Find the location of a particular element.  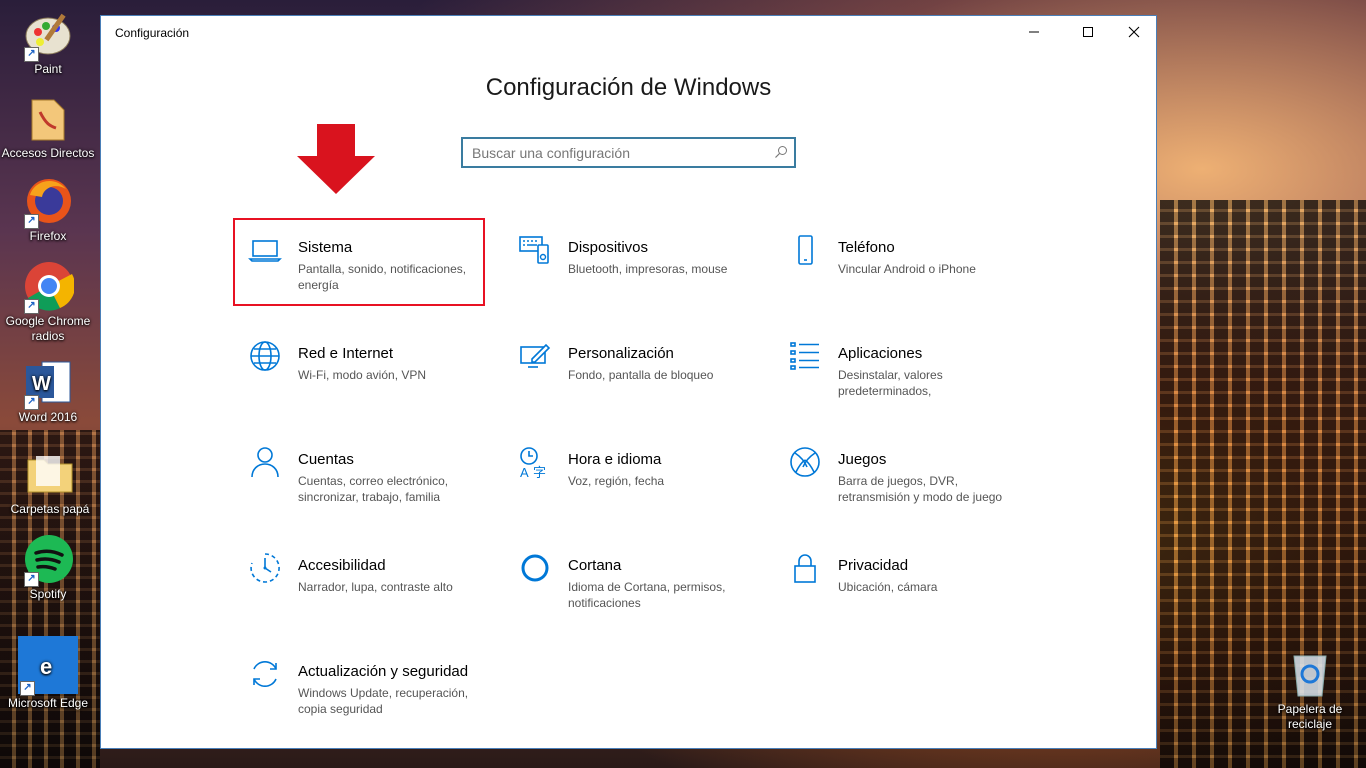

desktop-icon-label: Word 2016 is located at coordinates (48, 417).